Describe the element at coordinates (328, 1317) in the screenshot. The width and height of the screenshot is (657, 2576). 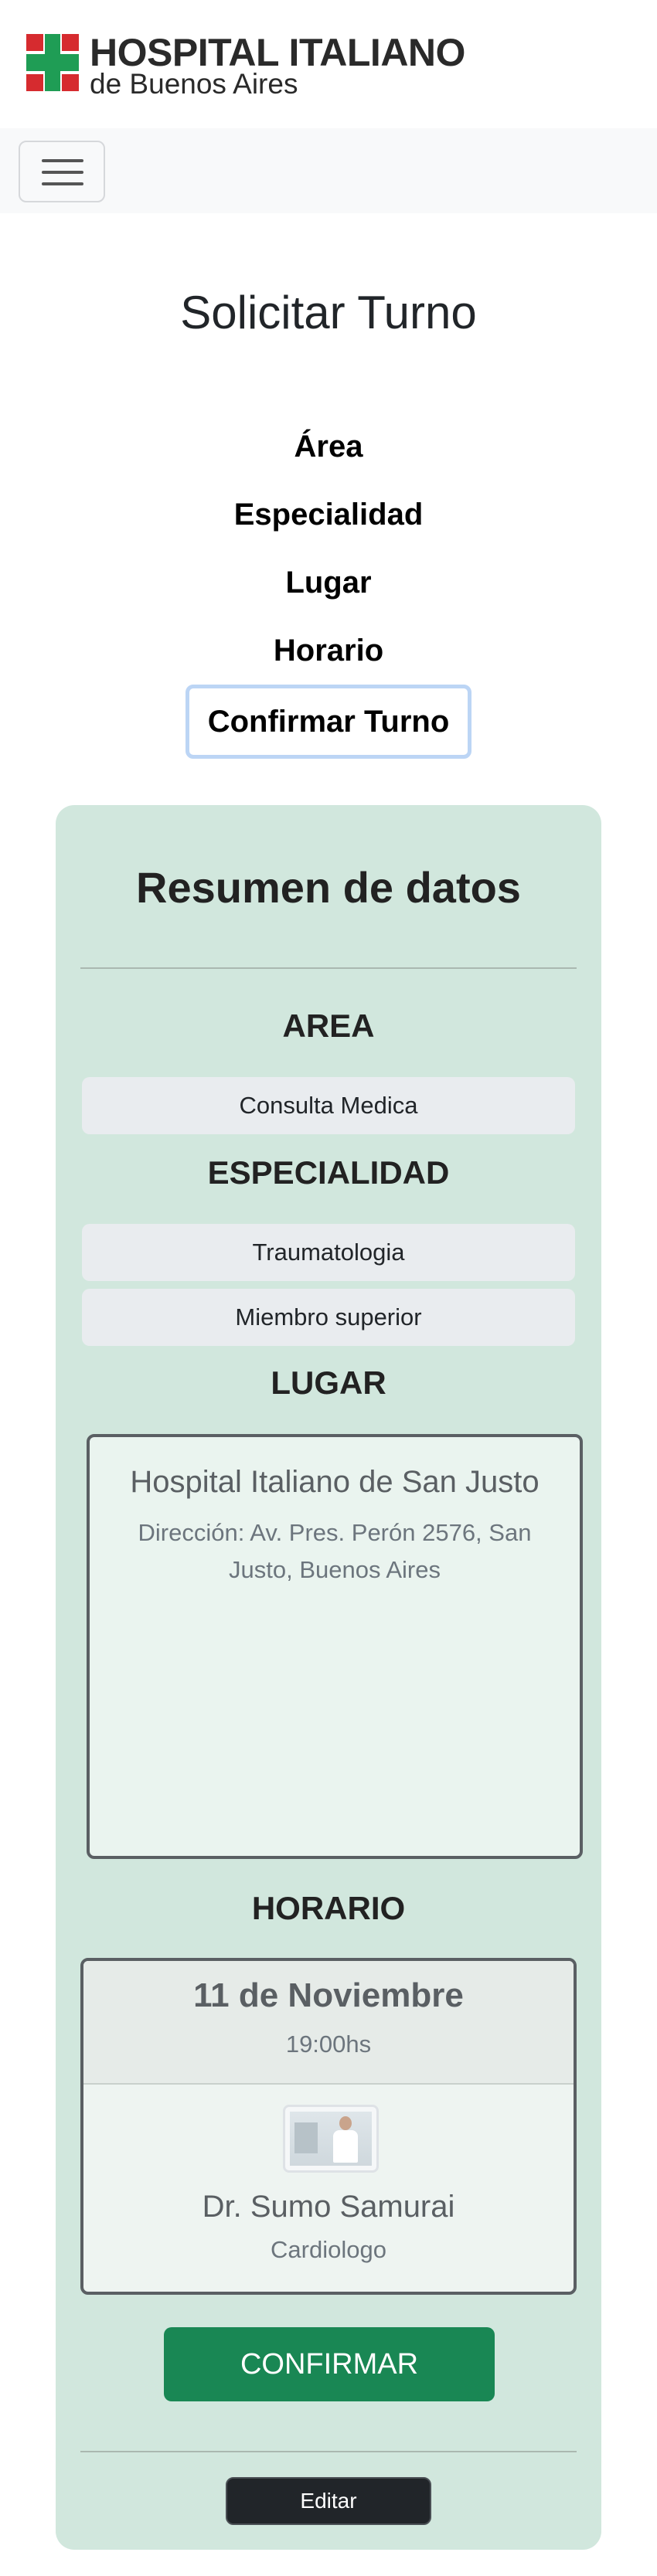
I see `subespecialidad-value: Miembro superior` at that location.